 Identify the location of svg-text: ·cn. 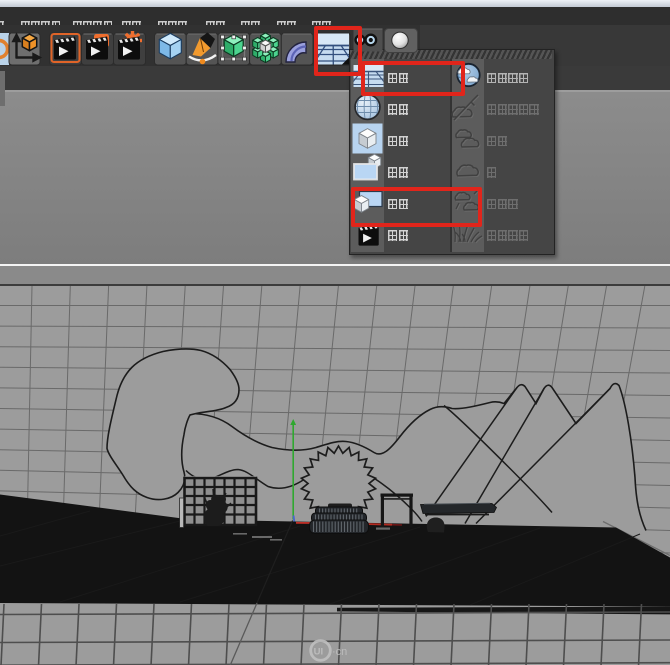
(339, 652).